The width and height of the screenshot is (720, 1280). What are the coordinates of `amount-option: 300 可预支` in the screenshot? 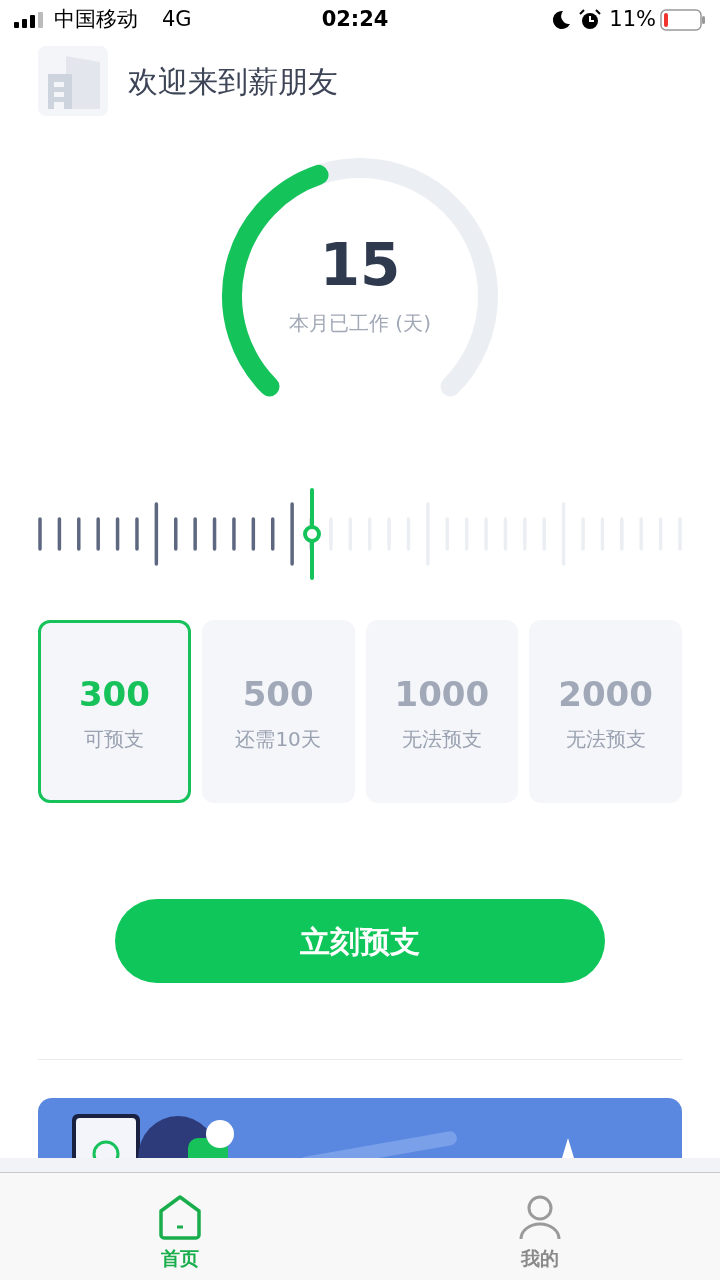 It's located at (114, 711).